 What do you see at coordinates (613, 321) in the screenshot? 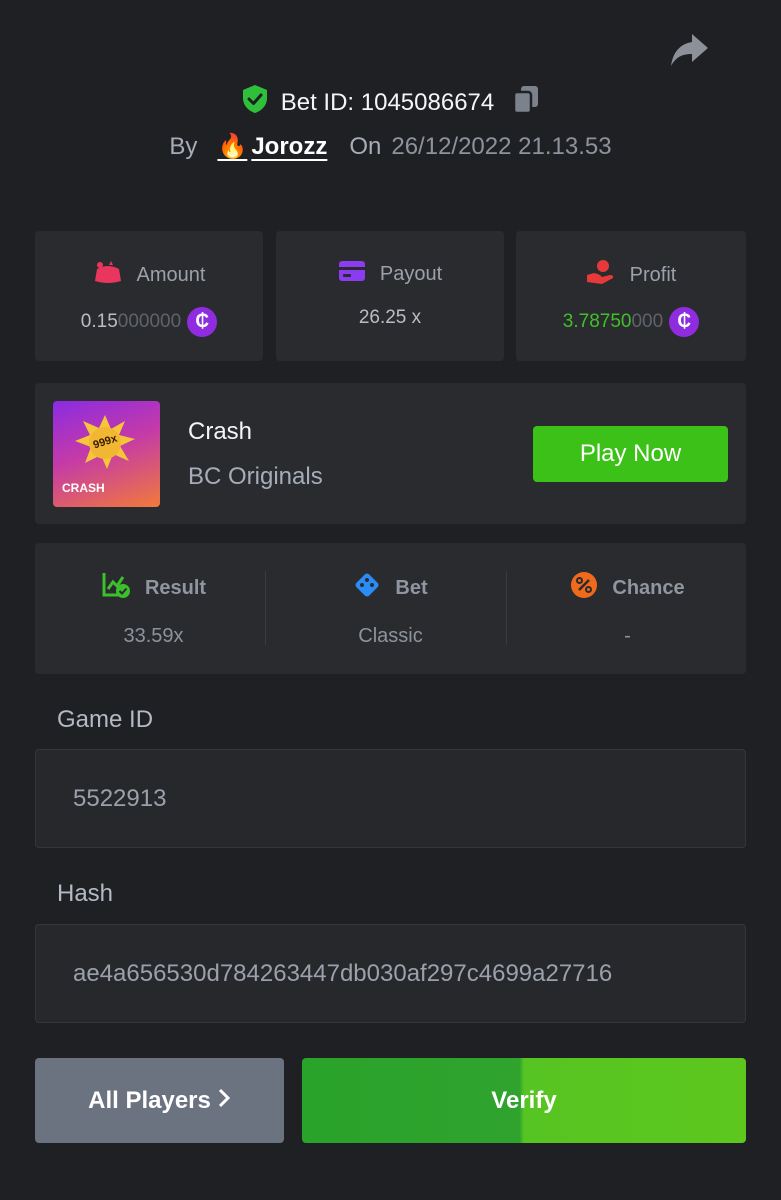
I see `profit-value: 3.78750000` at bounding box center [613, 321].